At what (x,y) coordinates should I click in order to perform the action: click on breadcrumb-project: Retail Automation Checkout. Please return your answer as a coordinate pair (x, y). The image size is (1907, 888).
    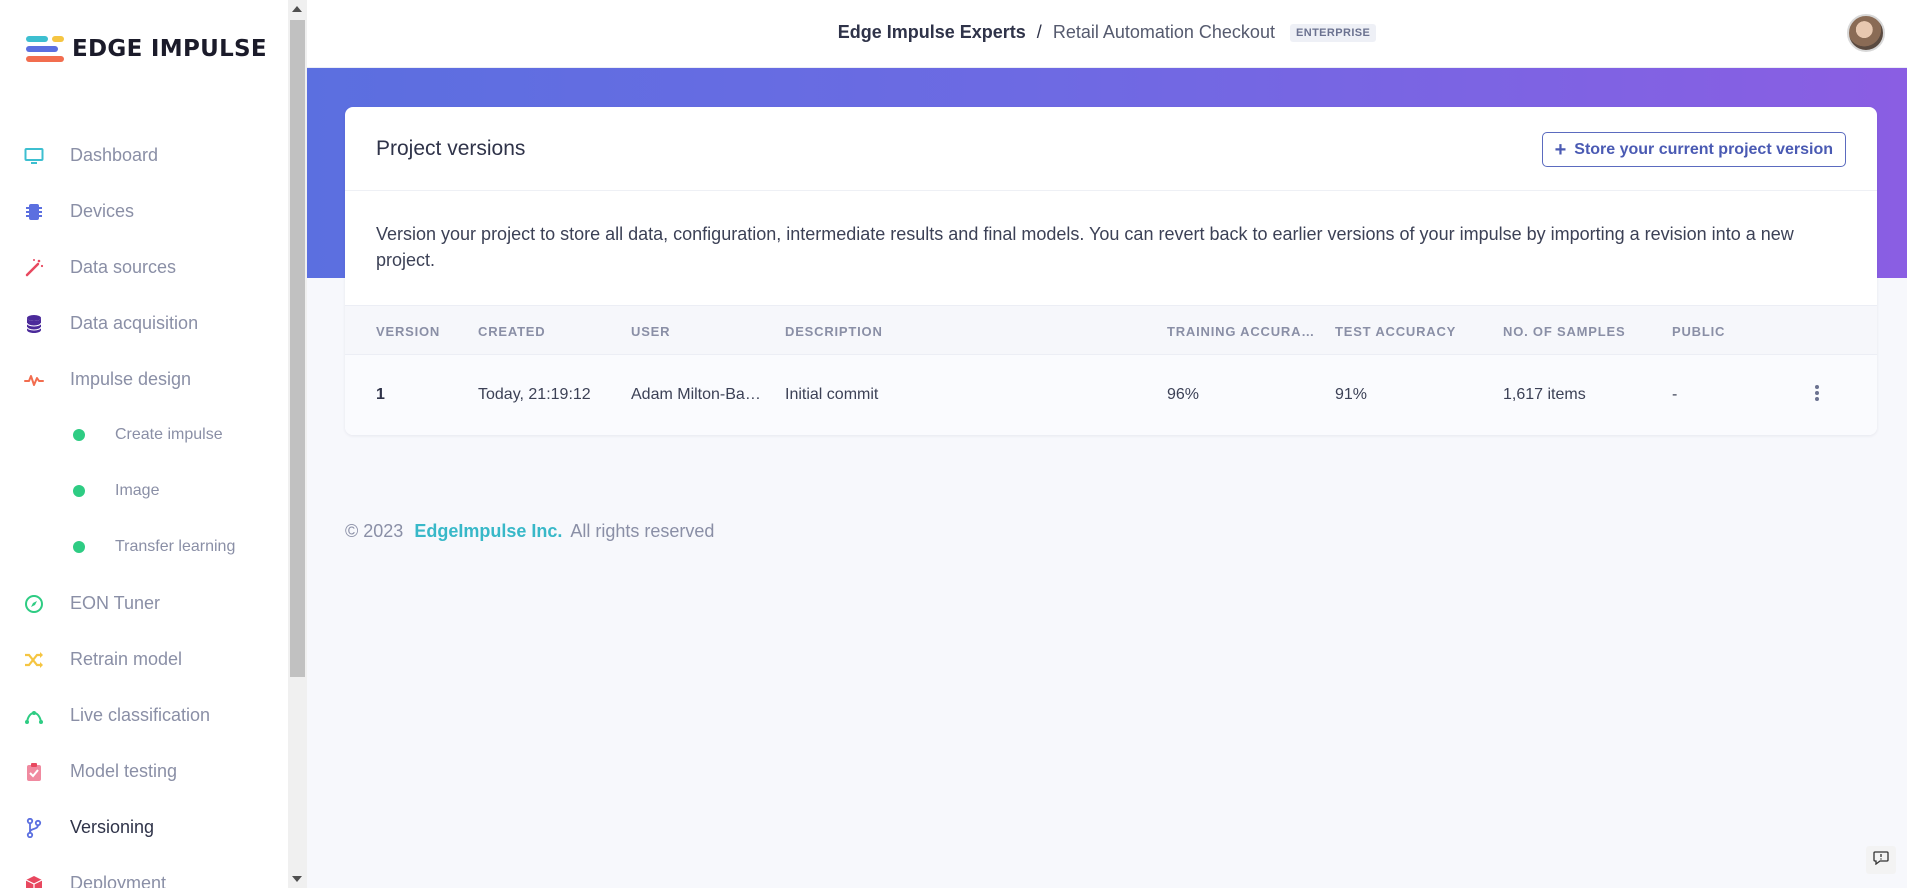
    Looking at the image, I should click on (1164, 32).